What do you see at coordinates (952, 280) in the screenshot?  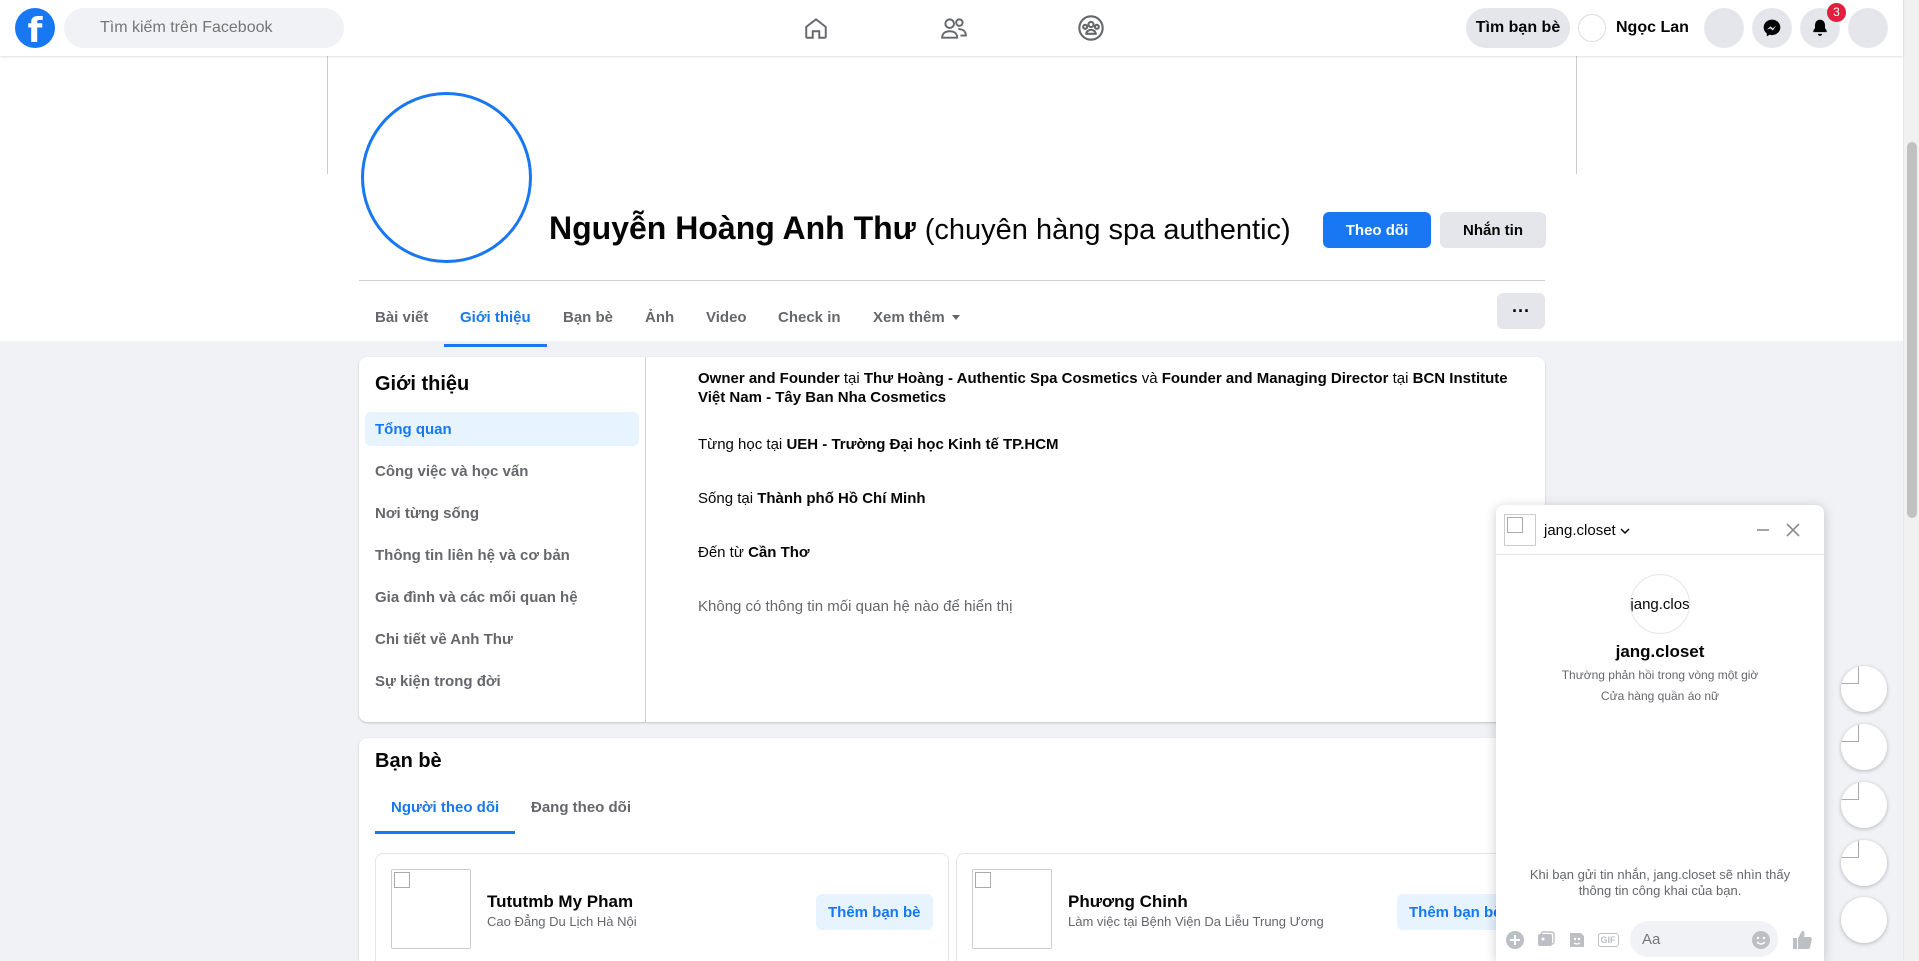 I see `header-divider` at bounding box center [952, 280].